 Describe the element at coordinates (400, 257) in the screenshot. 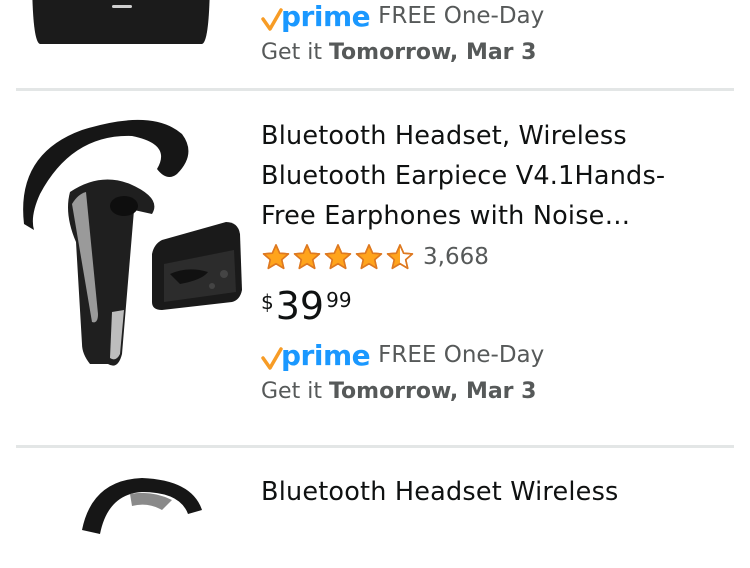

I see `star-half-icon` at that location.